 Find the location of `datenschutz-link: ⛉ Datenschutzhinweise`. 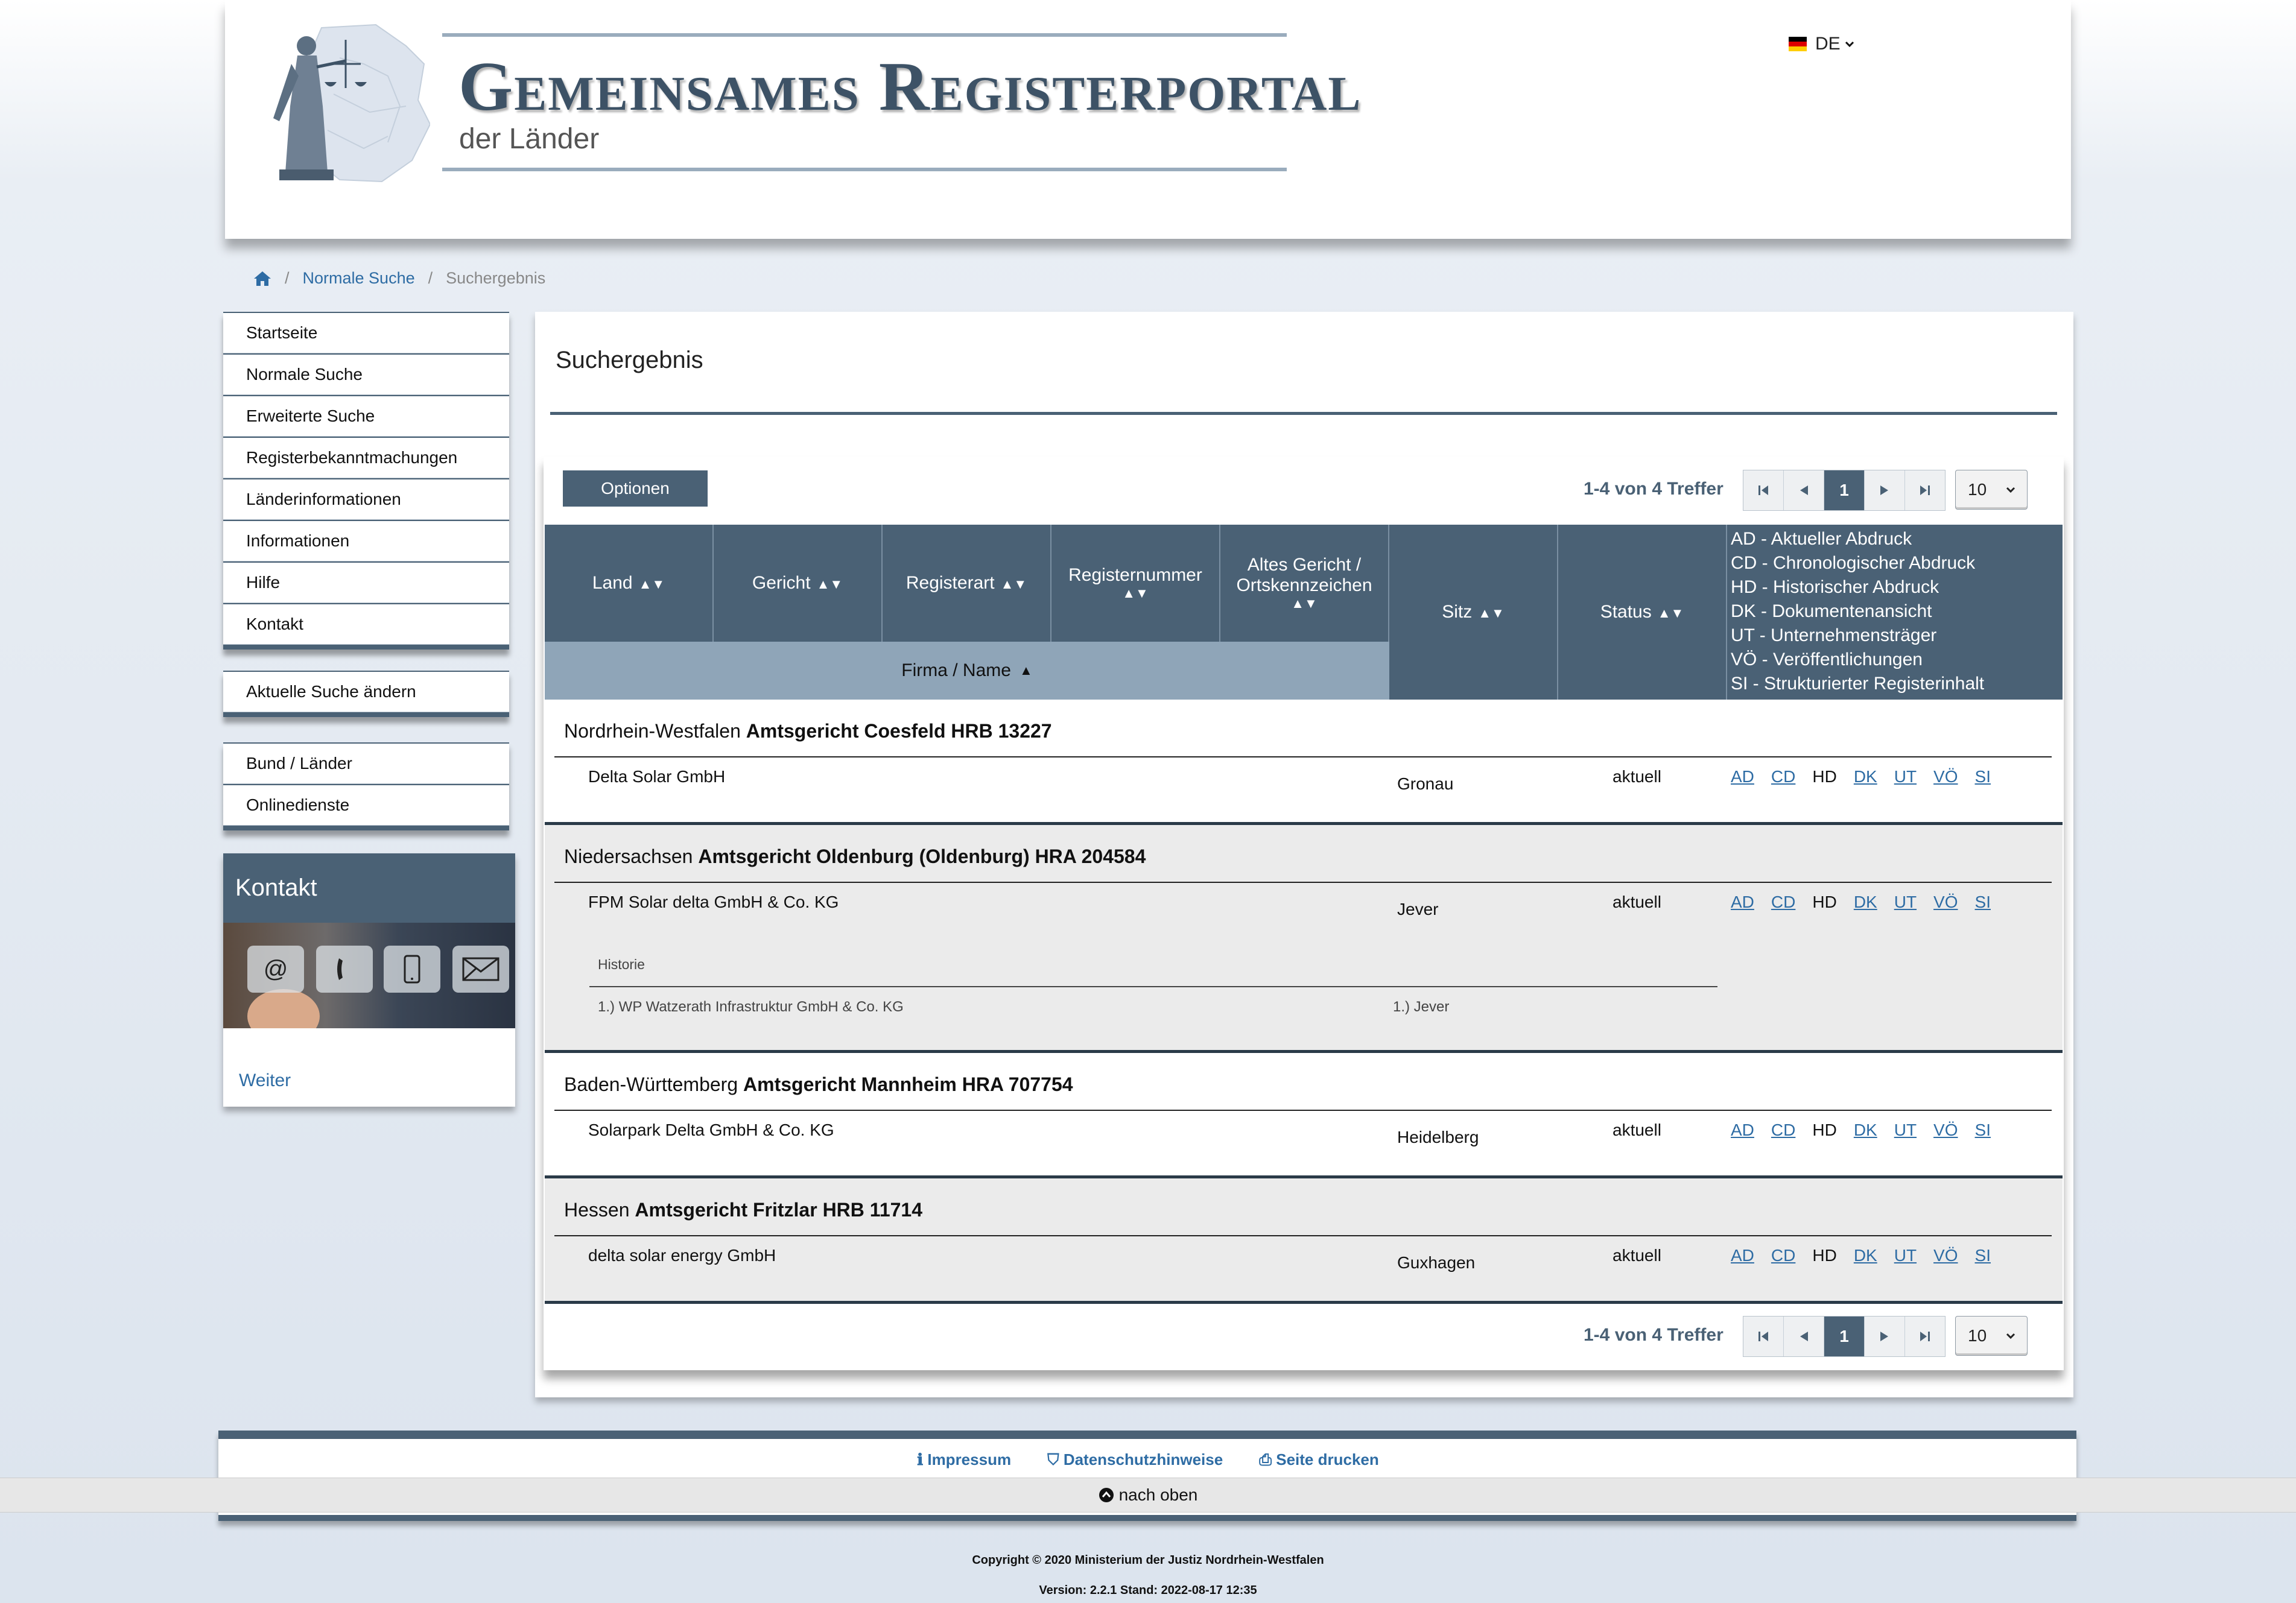

datenschutz-link: ⛉ Datenschutzhinweise is located at coordinates (1135, 1460).